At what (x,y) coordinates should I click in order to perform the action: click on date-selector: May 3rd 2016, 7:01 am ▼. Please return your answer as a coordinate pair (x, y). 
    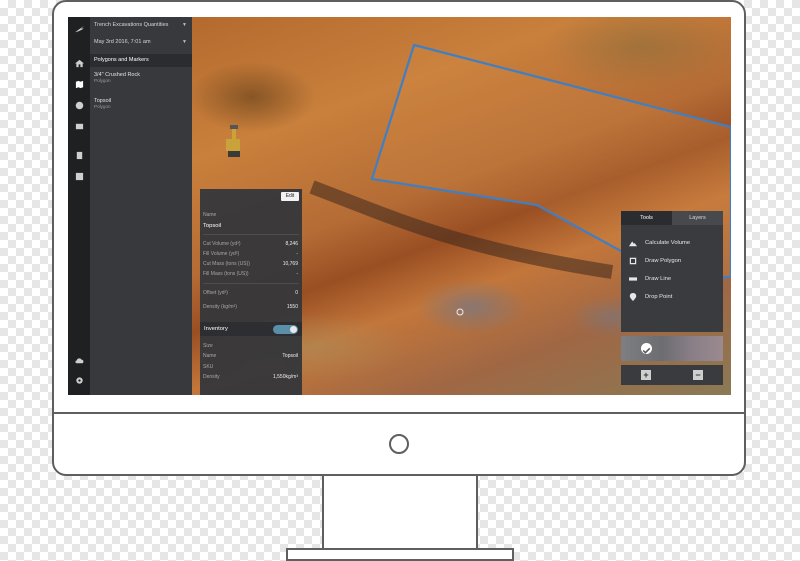
    Looking at the image, I should click on (141, 44).